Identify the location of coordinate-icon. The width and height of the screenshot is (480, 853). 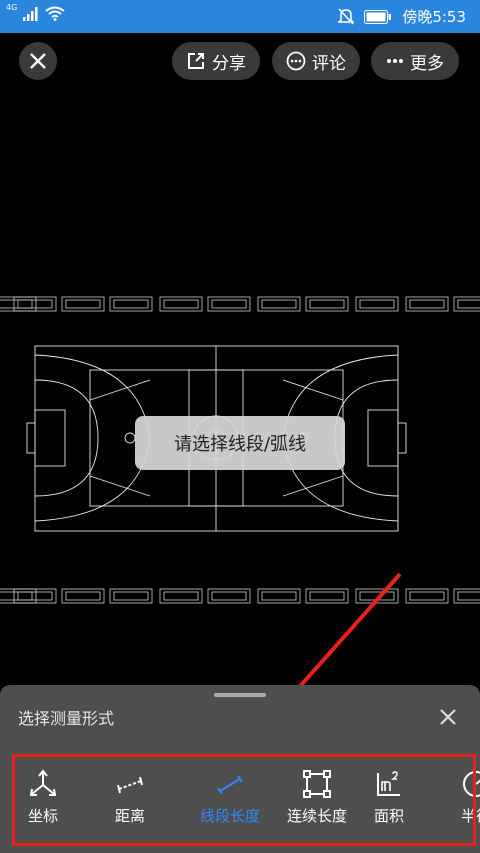
(43, 782).